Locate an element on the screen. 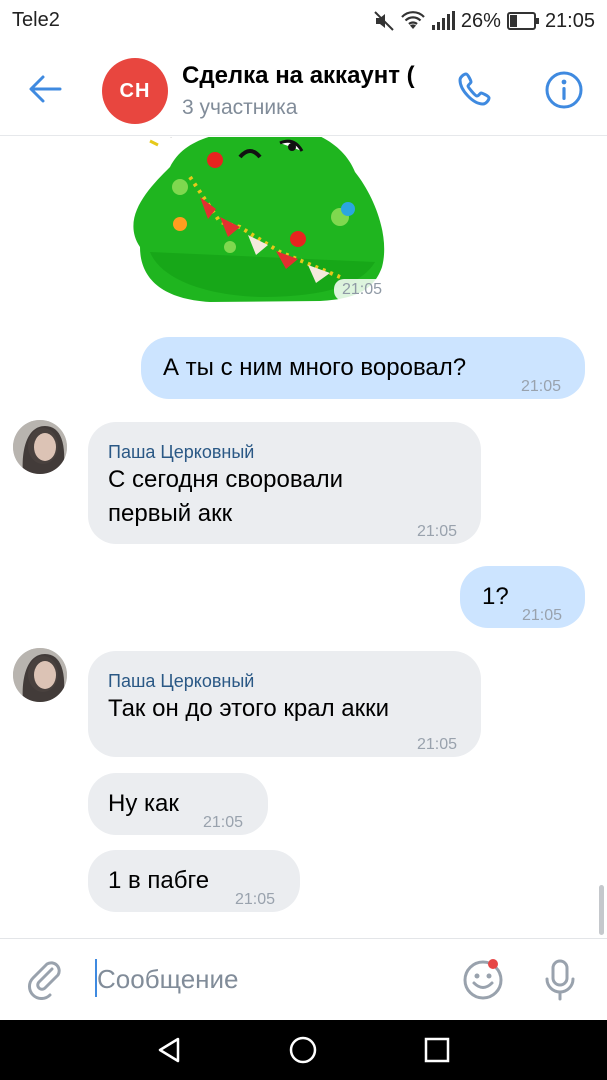 The image size is (607, 1080). system-navigation-bar is located at coordinates (303, 1050).